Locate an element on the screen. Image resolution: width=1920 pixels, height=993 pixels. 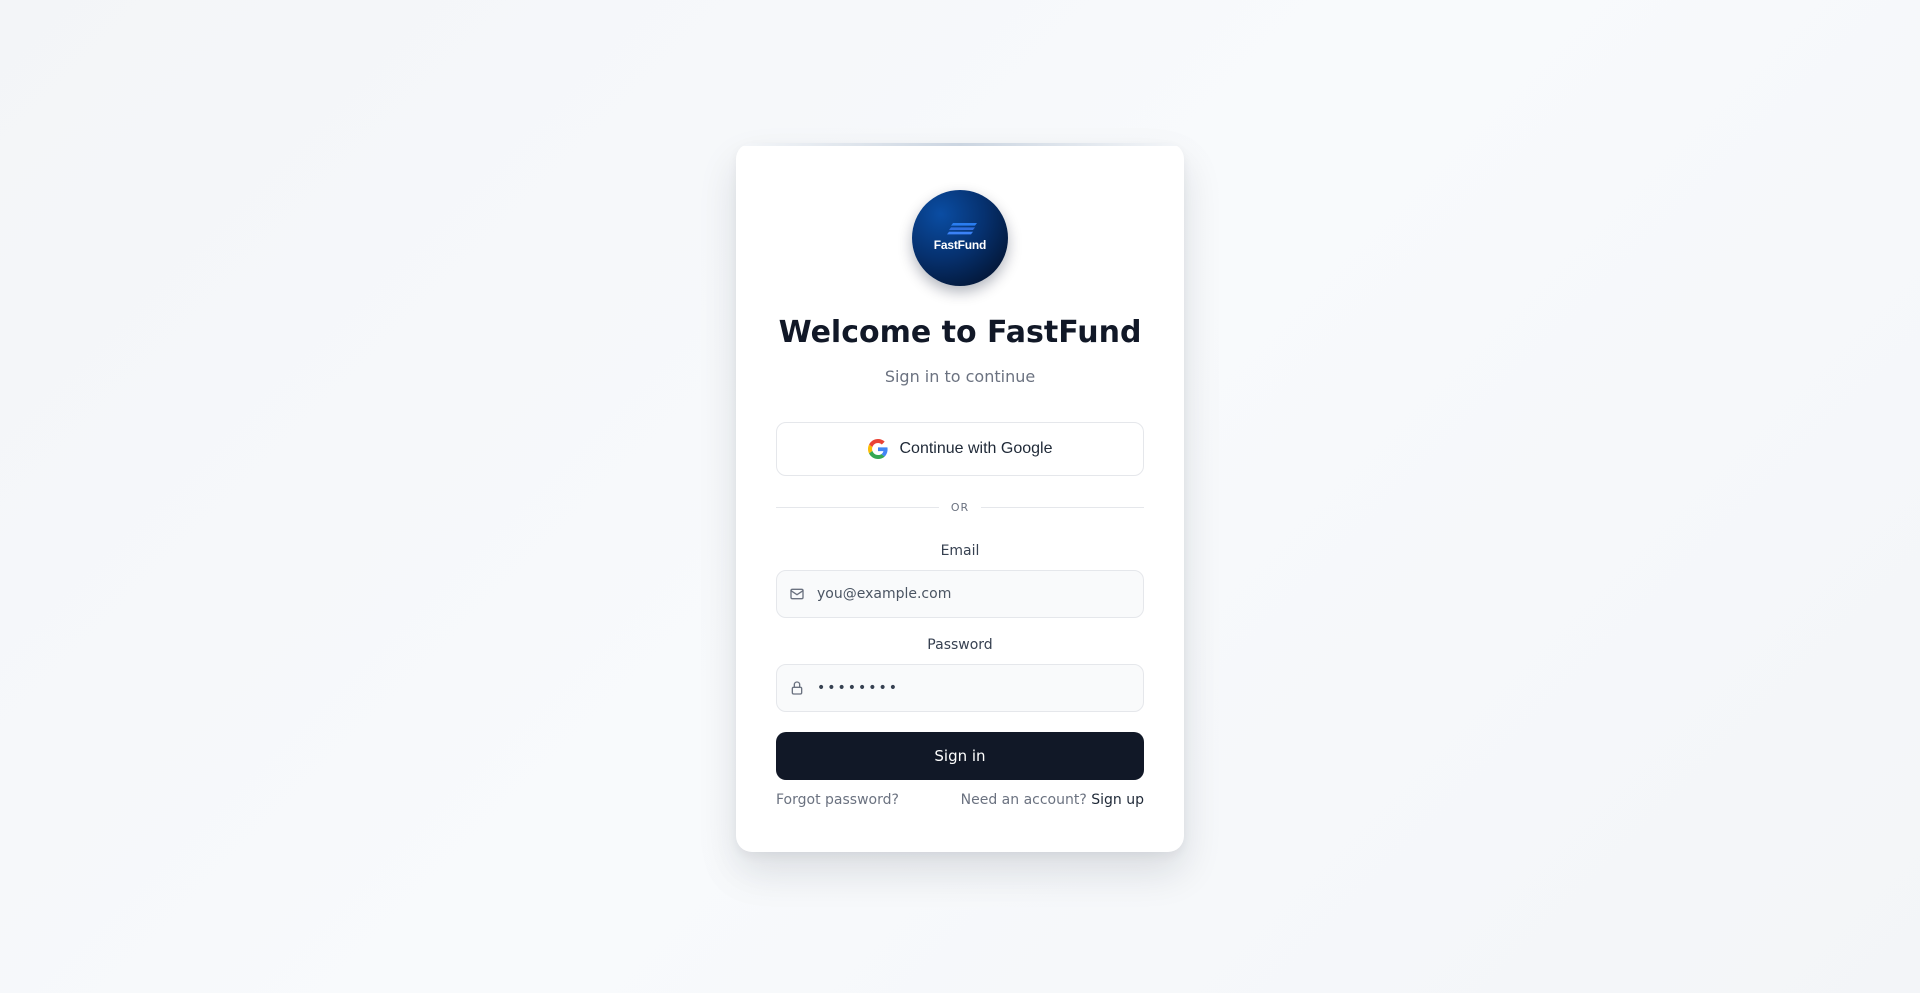
divider-line-left is located at coordinates (857, 507).